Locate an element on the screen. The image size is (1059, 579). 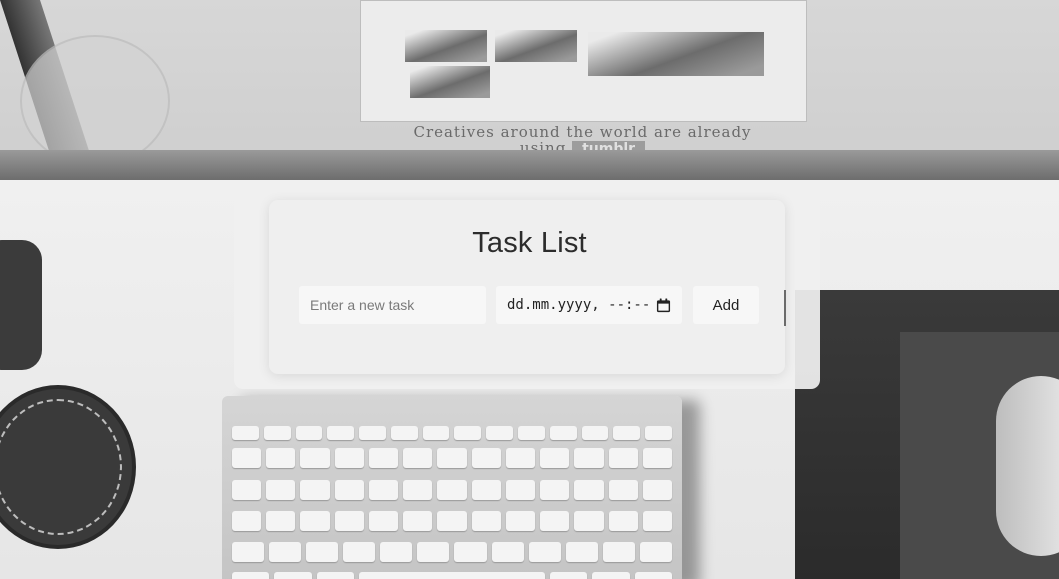
date-input-value: dd.mm.yyyy, --:-- is located at coordinates (579, 305).